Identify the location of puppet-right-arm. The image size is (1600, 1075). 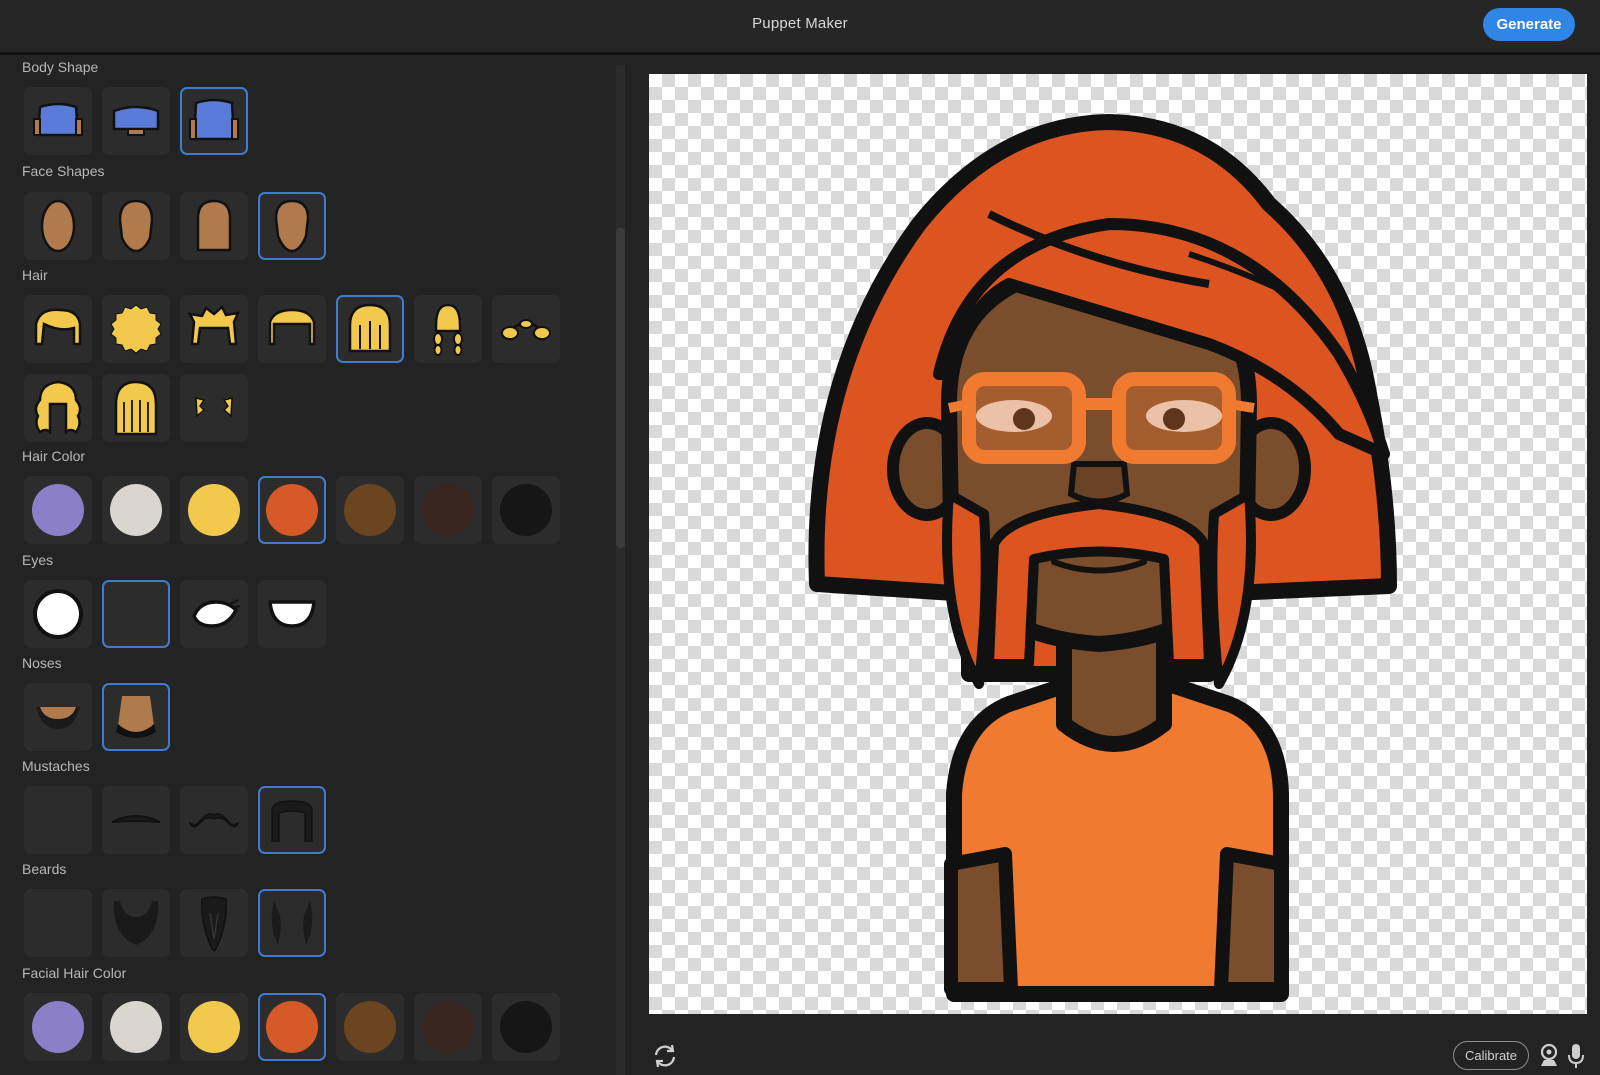
(1251, 921).